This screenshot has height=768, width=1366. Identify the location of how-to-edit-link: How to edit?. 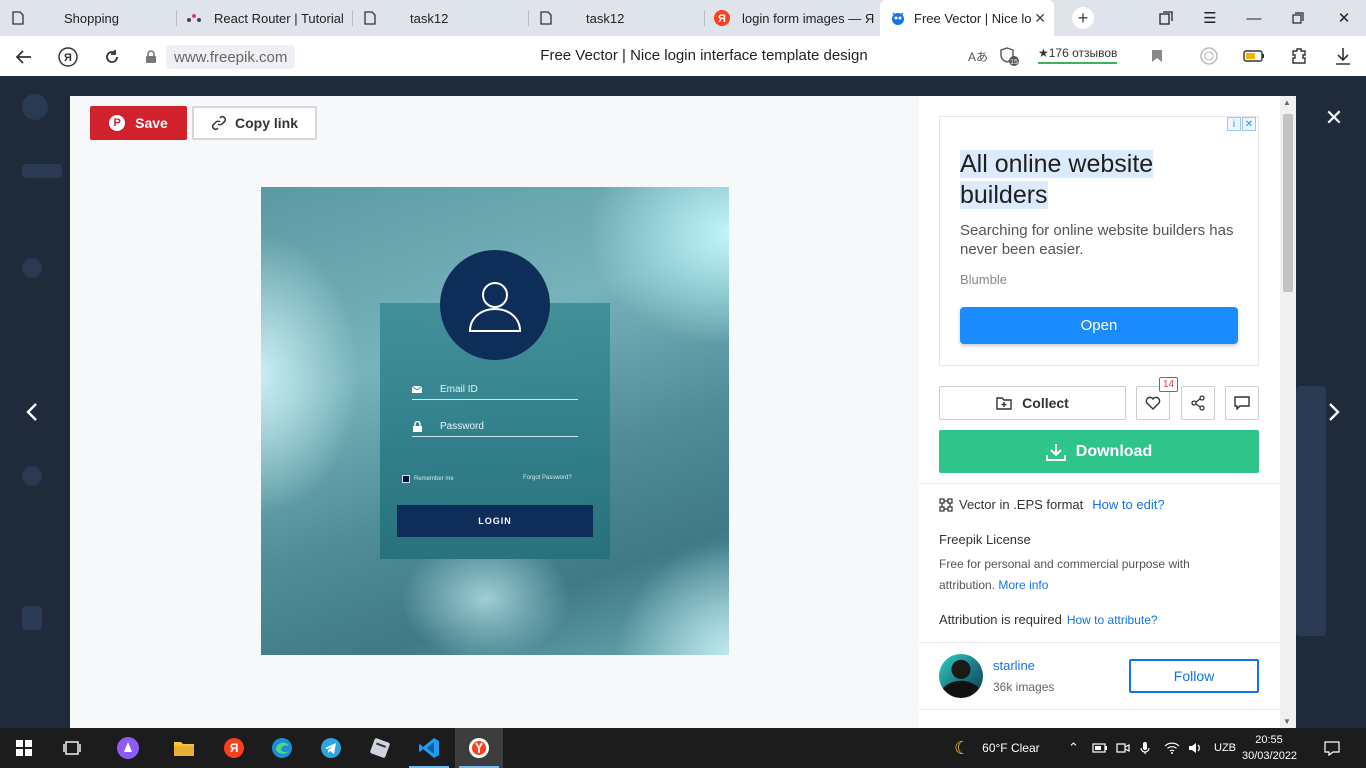
(1128, 504).